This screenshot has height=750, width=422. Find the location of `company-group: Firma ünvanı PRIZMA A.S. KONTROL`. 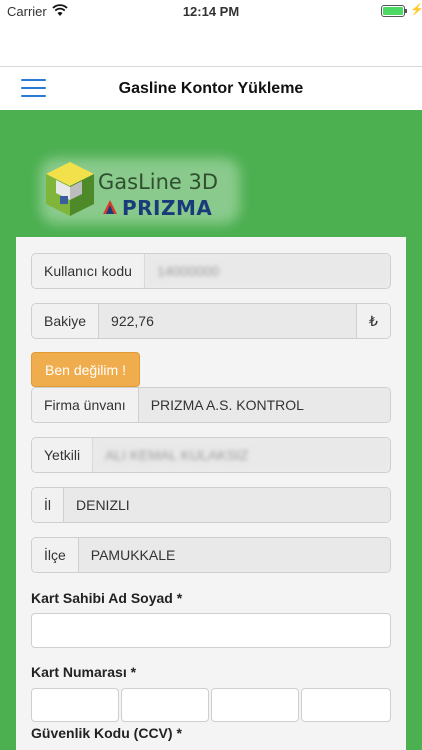

company-group: Firma ünvanı PRIZMA A.S. KONTROL is located at coordinates (211, 405).